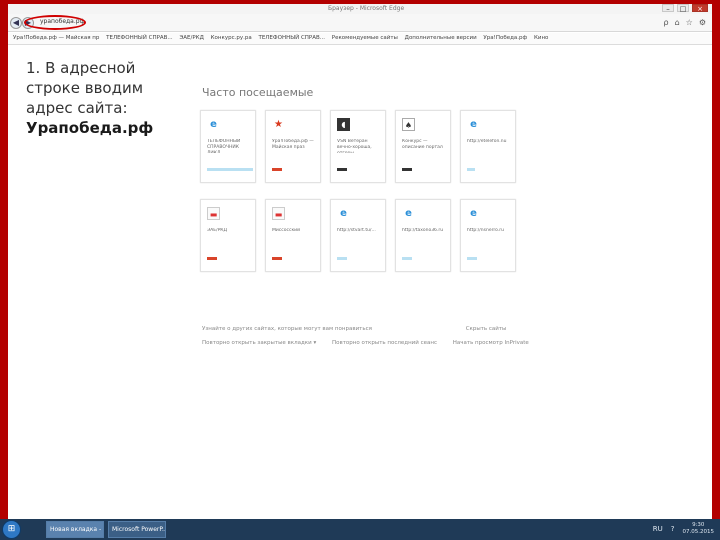 This screenshot has height=540, width=720. Describe the element at coordinates (16, 23) in the screenshot. I see `back-button: ◀` at that location.